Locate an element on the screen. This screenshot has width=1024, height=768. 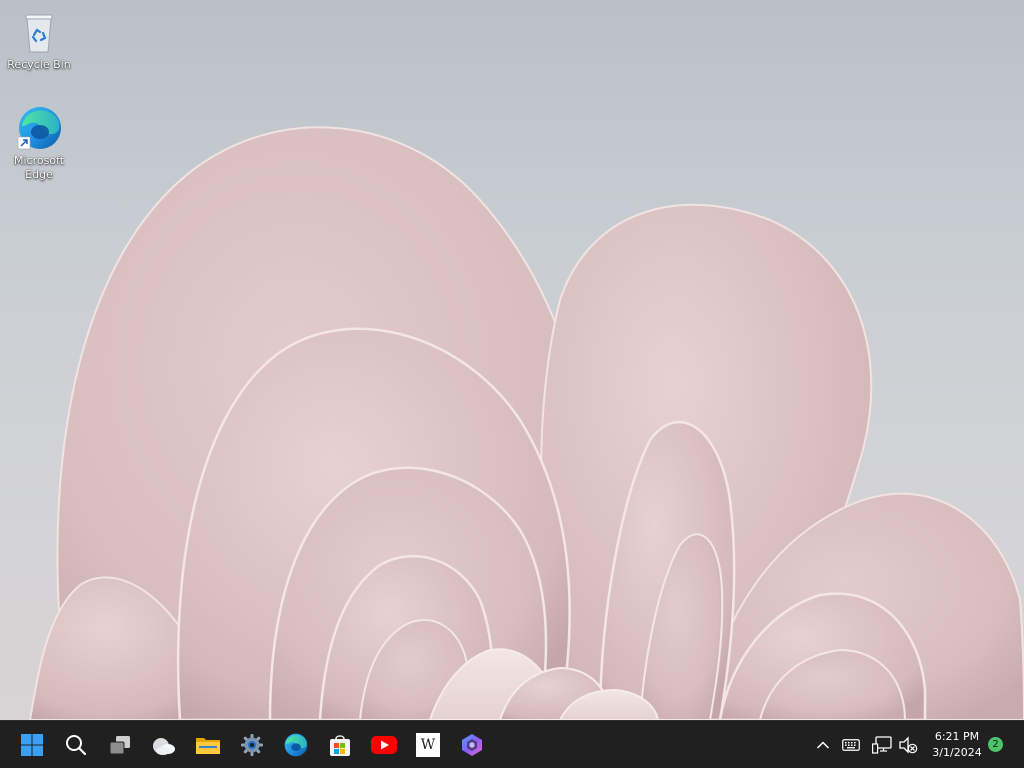
widgets-button is located at coordinates (164, 745).